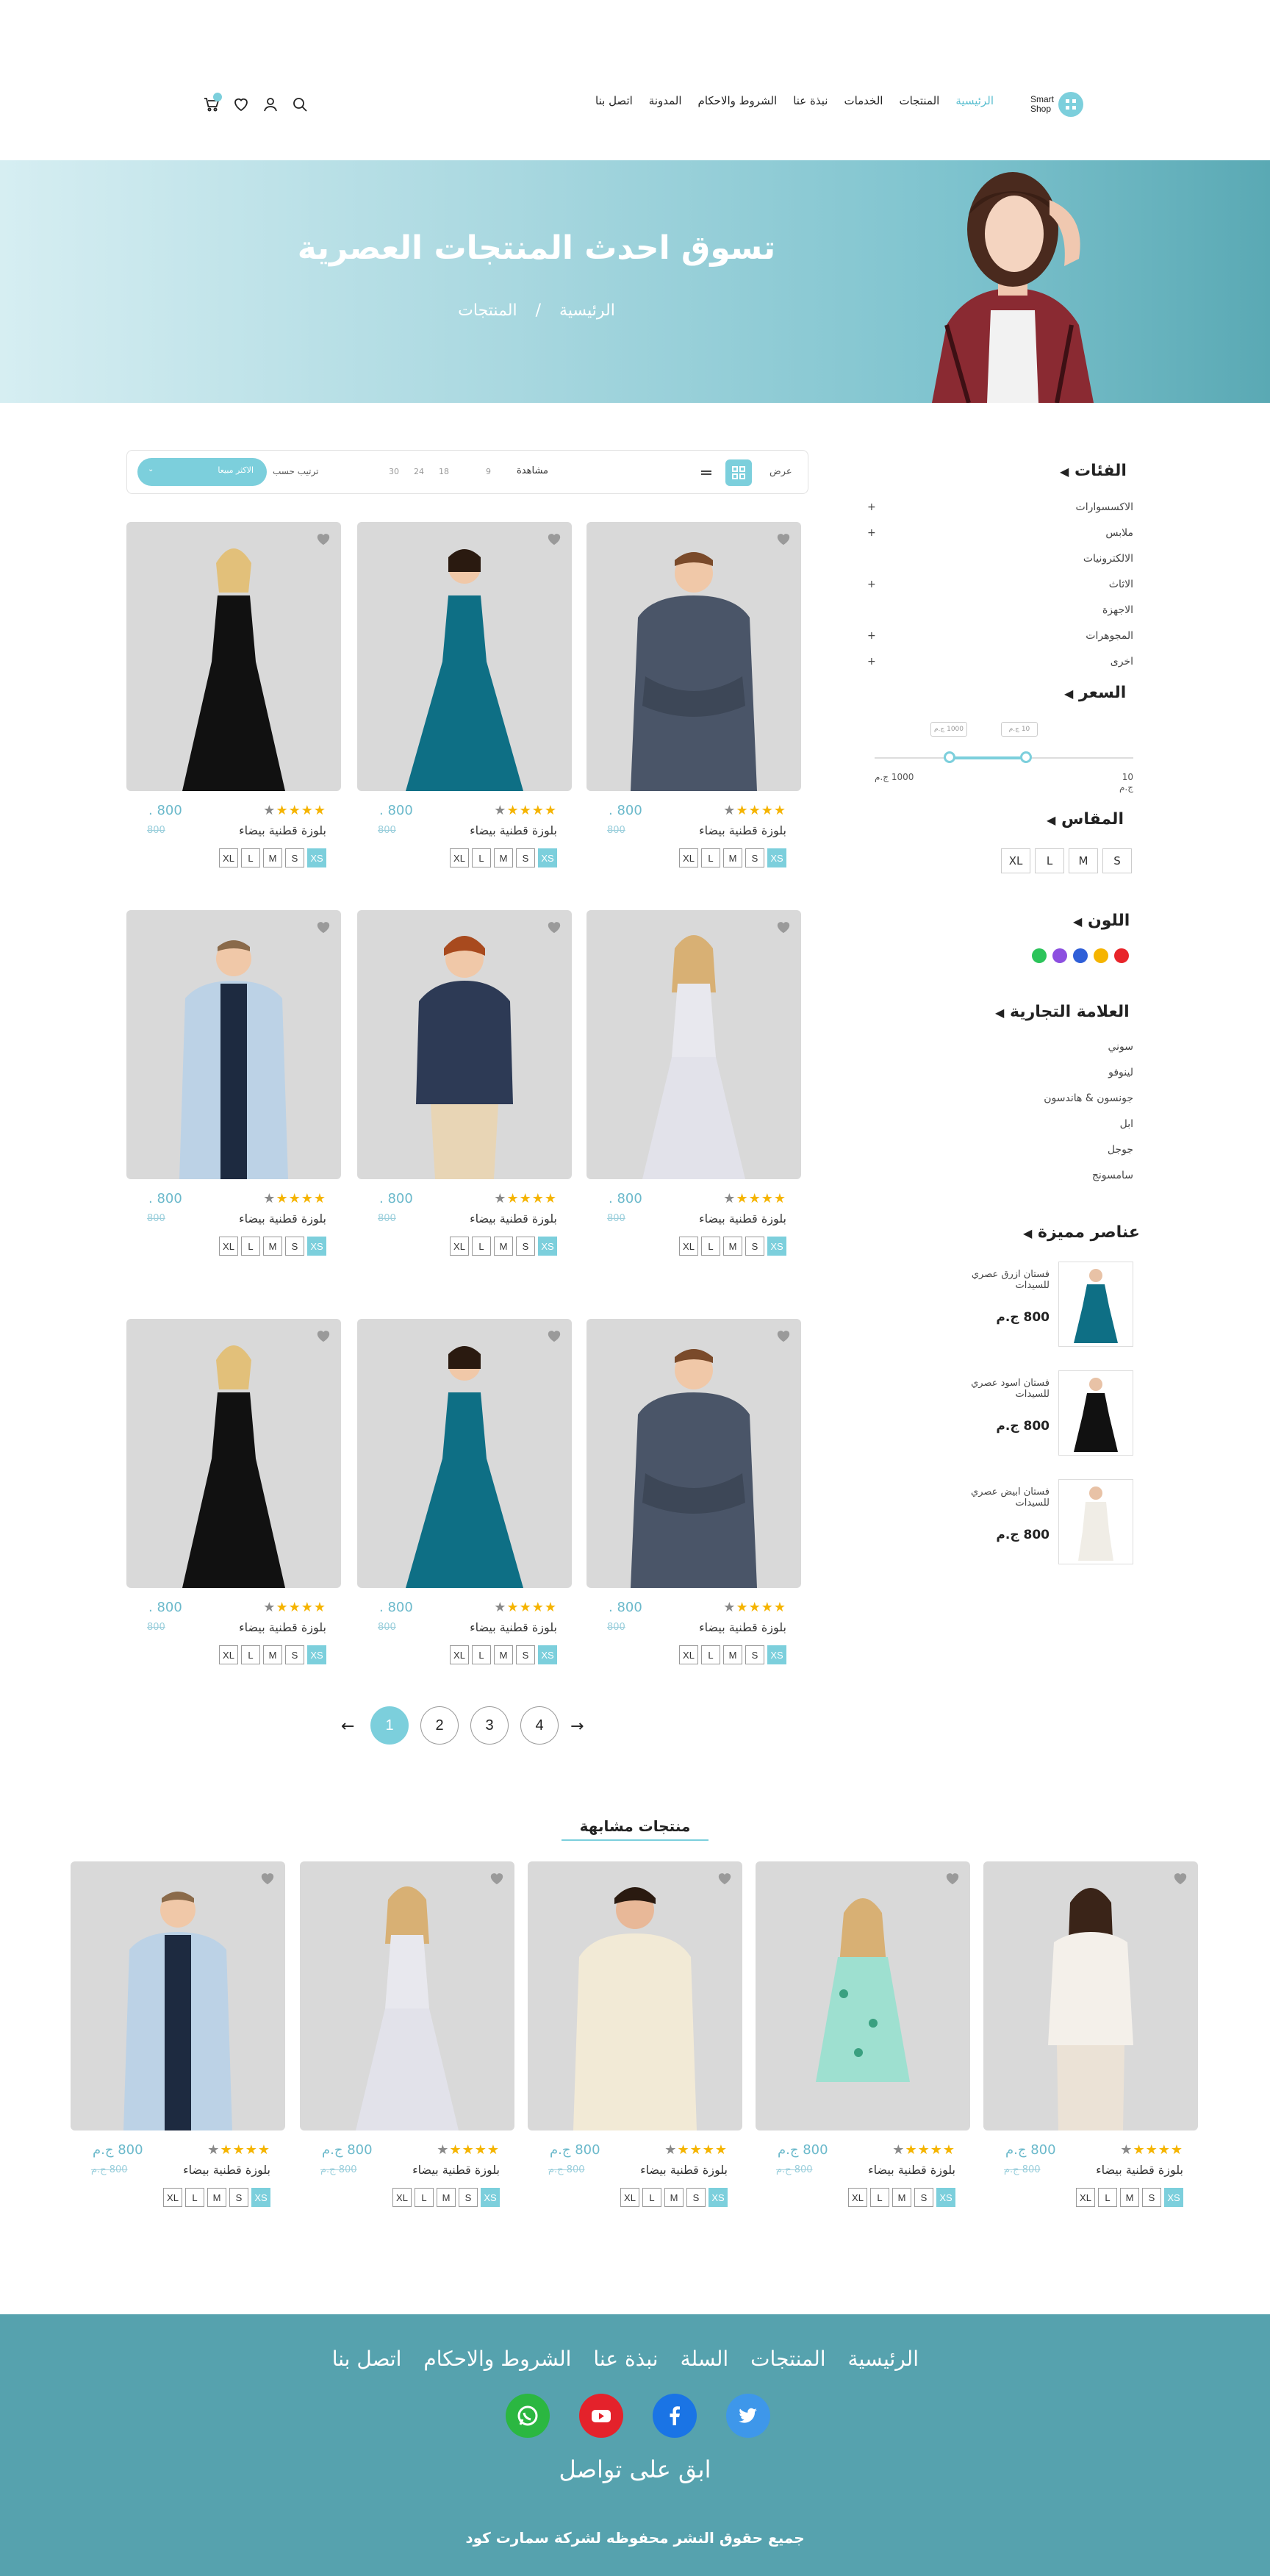 Image resolution: width=1270 pixels, height=2576 pixels. Describe the element at coordinates (394, 472) in the screenshot. I see `count-option: 30` at that location.